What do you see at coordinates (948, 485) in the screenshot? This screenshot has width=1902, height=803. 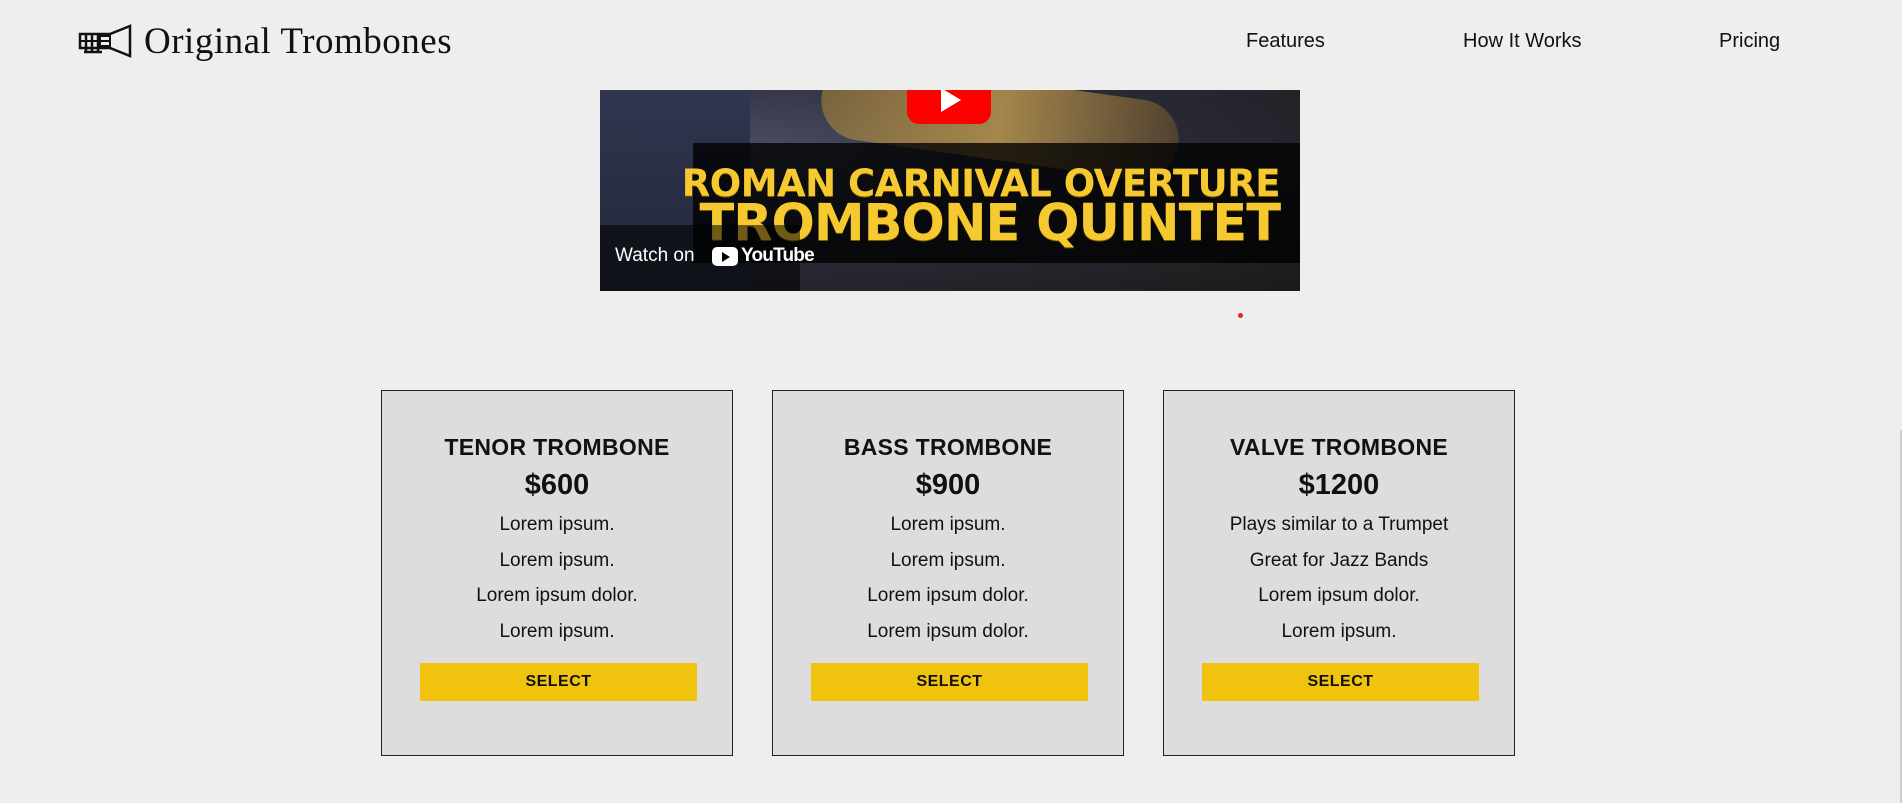 I see `card-price: $900` at bounding box center [948, 485].